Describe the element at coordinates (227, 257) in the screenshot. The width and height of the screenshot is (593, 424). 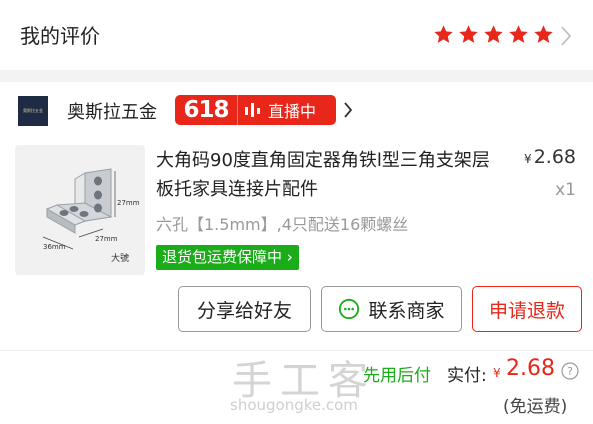
I see `return-shipping-guarantee-tag: 退货包运费保障中 ›` at that location.